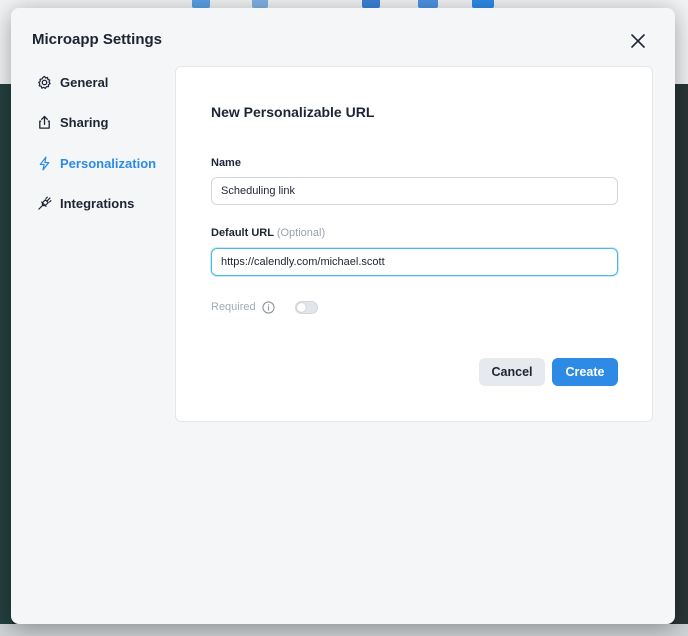 This screenshot has width=688, height=636. What do you see at coordinates (293, 112) in the screenshot?
I see `form-title: New Personalizable URL` at bounding box center [293, 112].